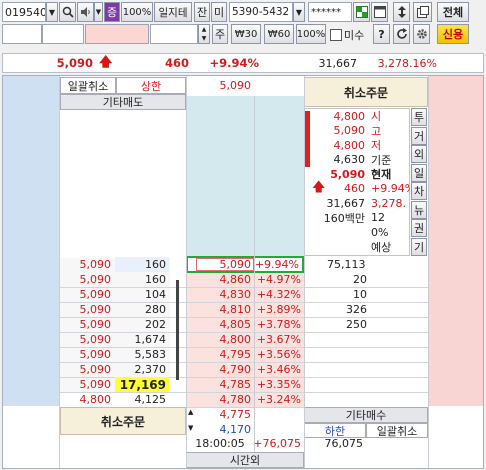 This screenshot has height=470, width=486. Describe the element at coordinates (278, 399) in the screenshot. I see `ask-pct-cell: +3.24%` at that location.